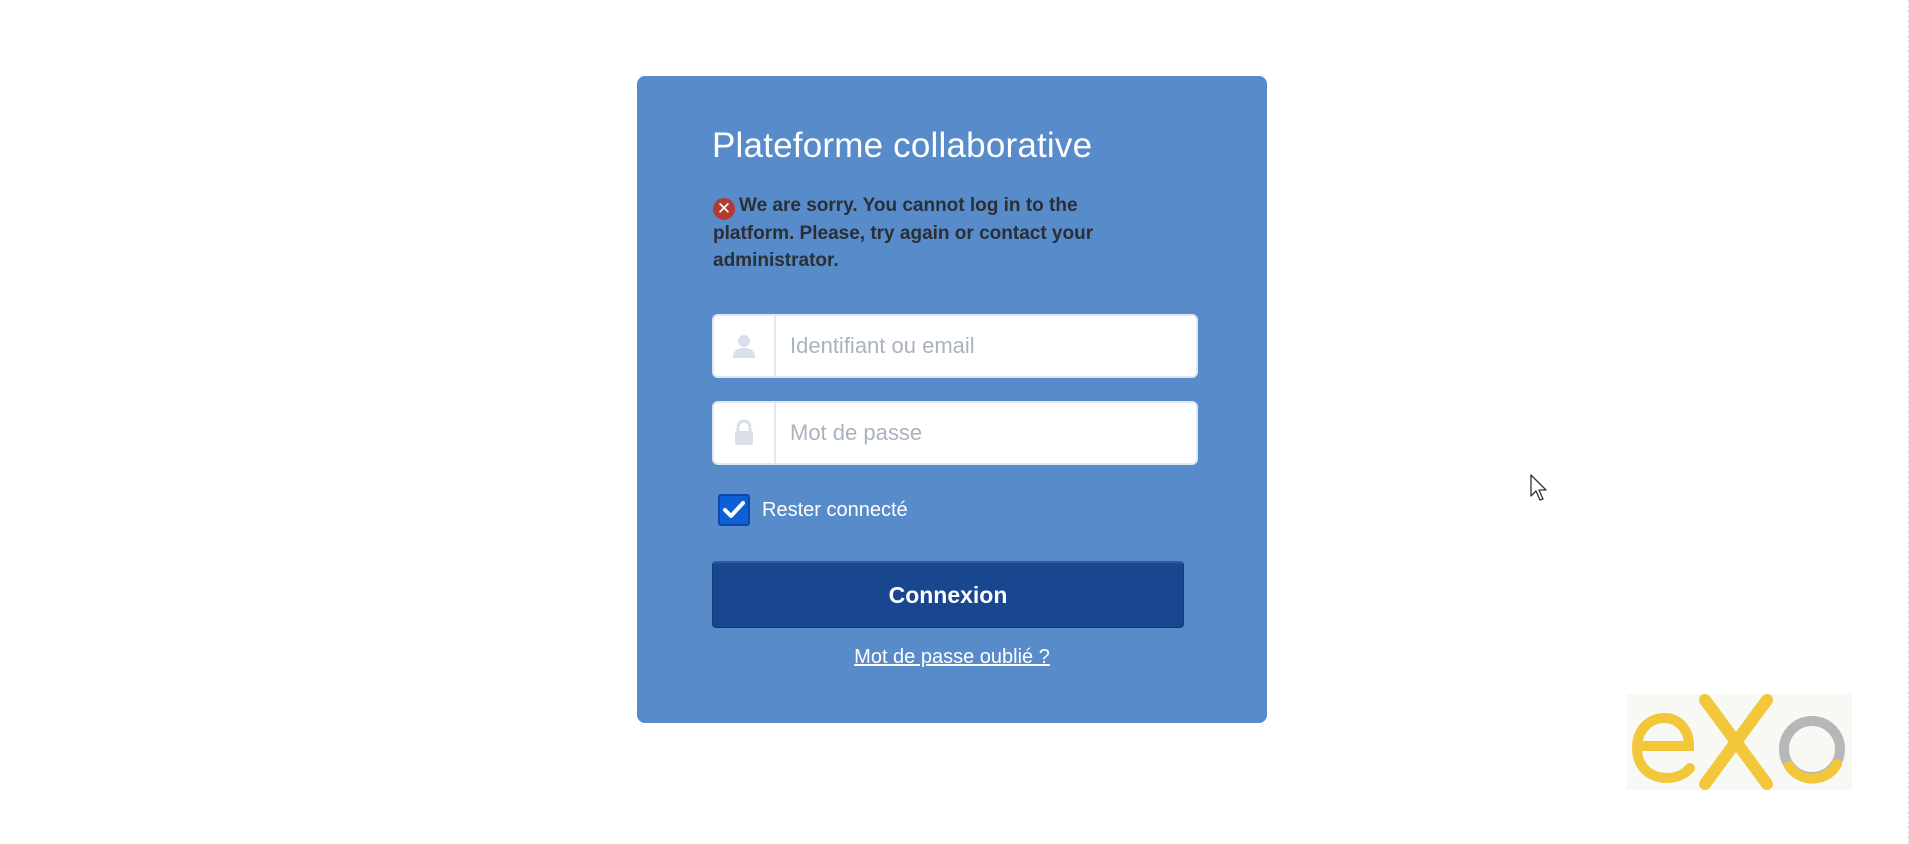  Describe the element at coordinates (835, 510) in the screenshot. I see `remember-me-label: Rester connecté` at that location.